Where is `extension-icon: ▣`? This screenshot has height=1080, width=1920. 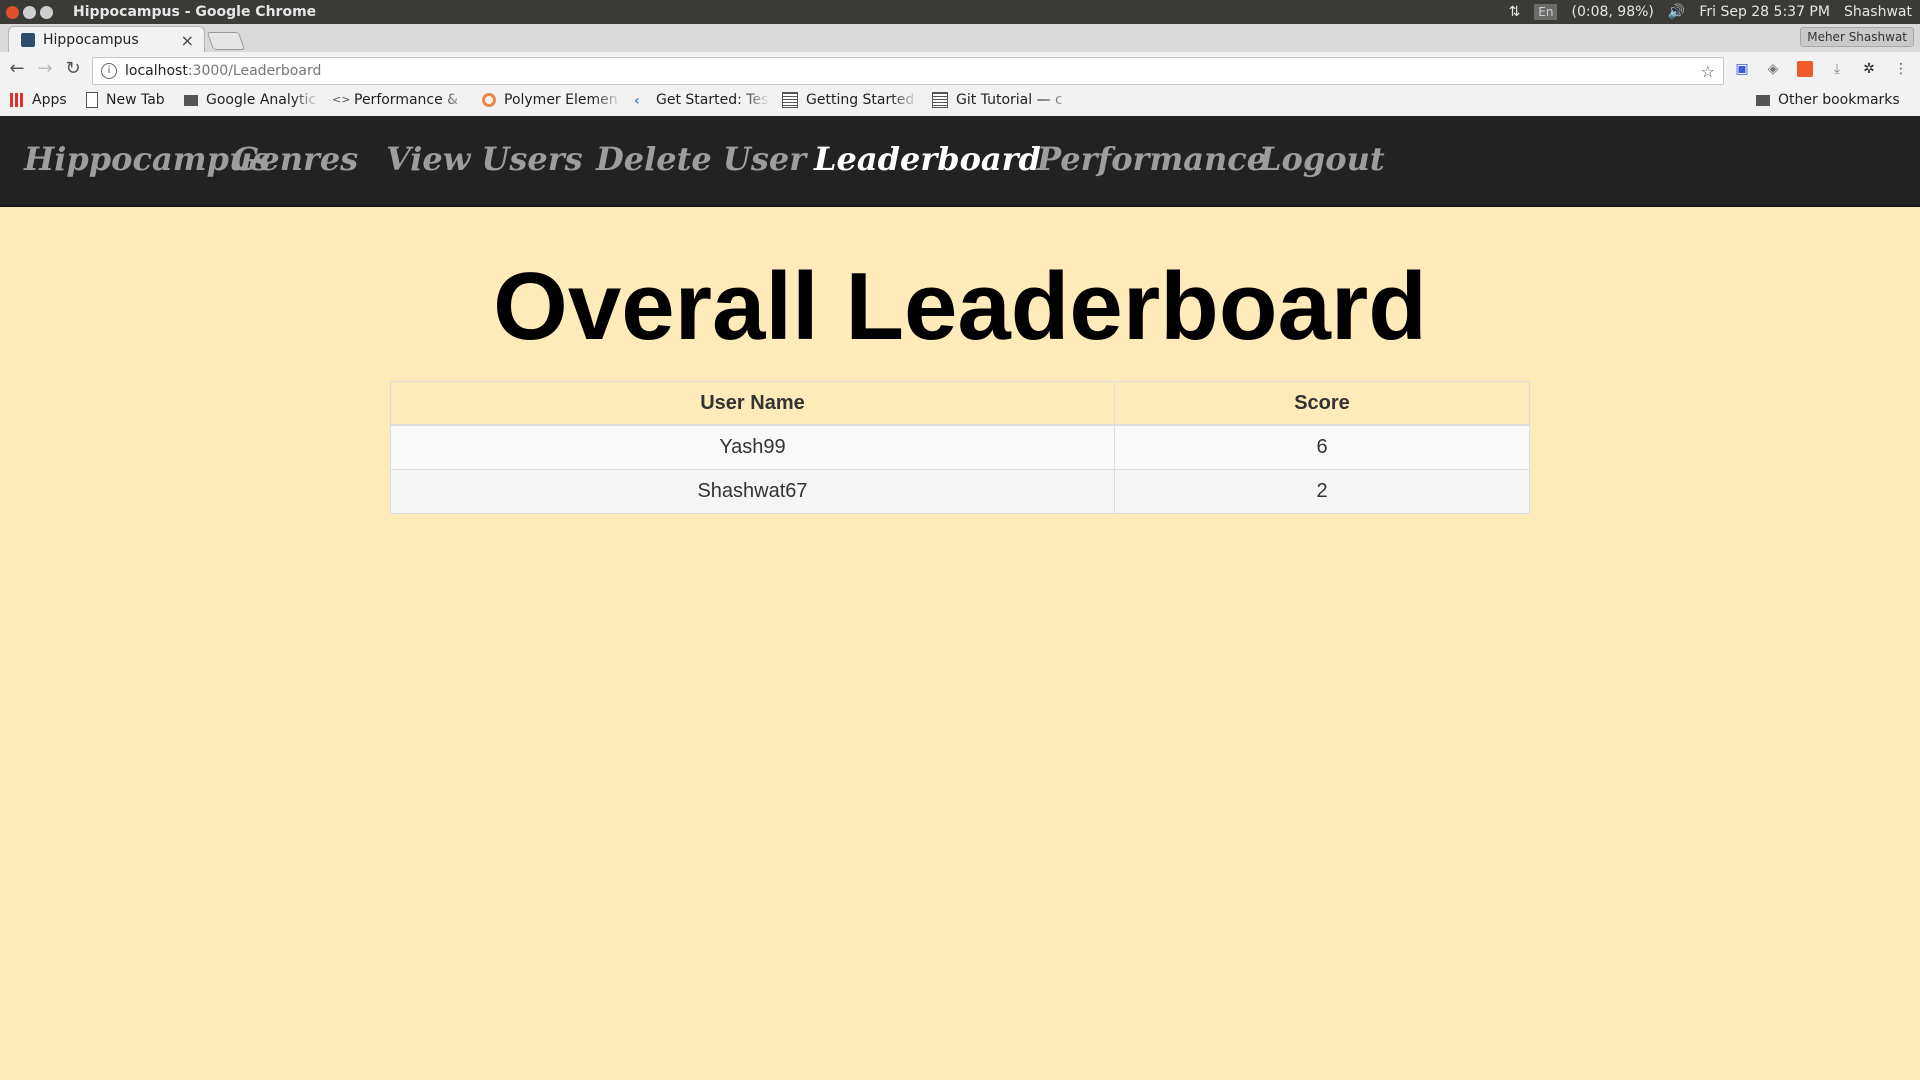 extension-icon: ▣ is located at coordinates (1742, 69).